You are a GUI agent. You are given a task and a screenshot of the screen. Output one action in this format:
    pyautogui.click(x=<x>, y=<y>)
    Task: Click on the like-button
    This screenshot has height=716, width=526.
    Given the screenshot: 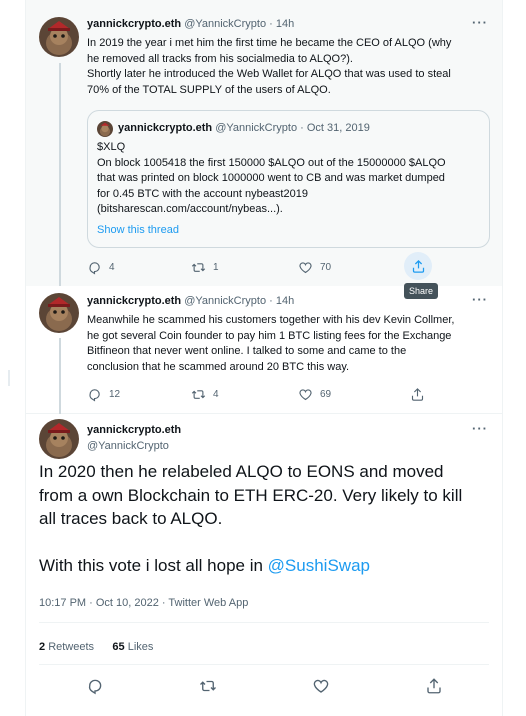 What is the action you would take?
    pyautogui.click(x=321, y=688)
    